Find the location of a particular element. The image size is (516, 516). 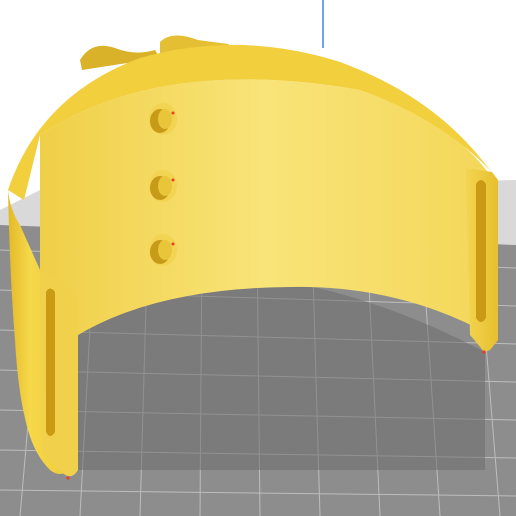

left-end-slot is located at coordinates (50, 362).